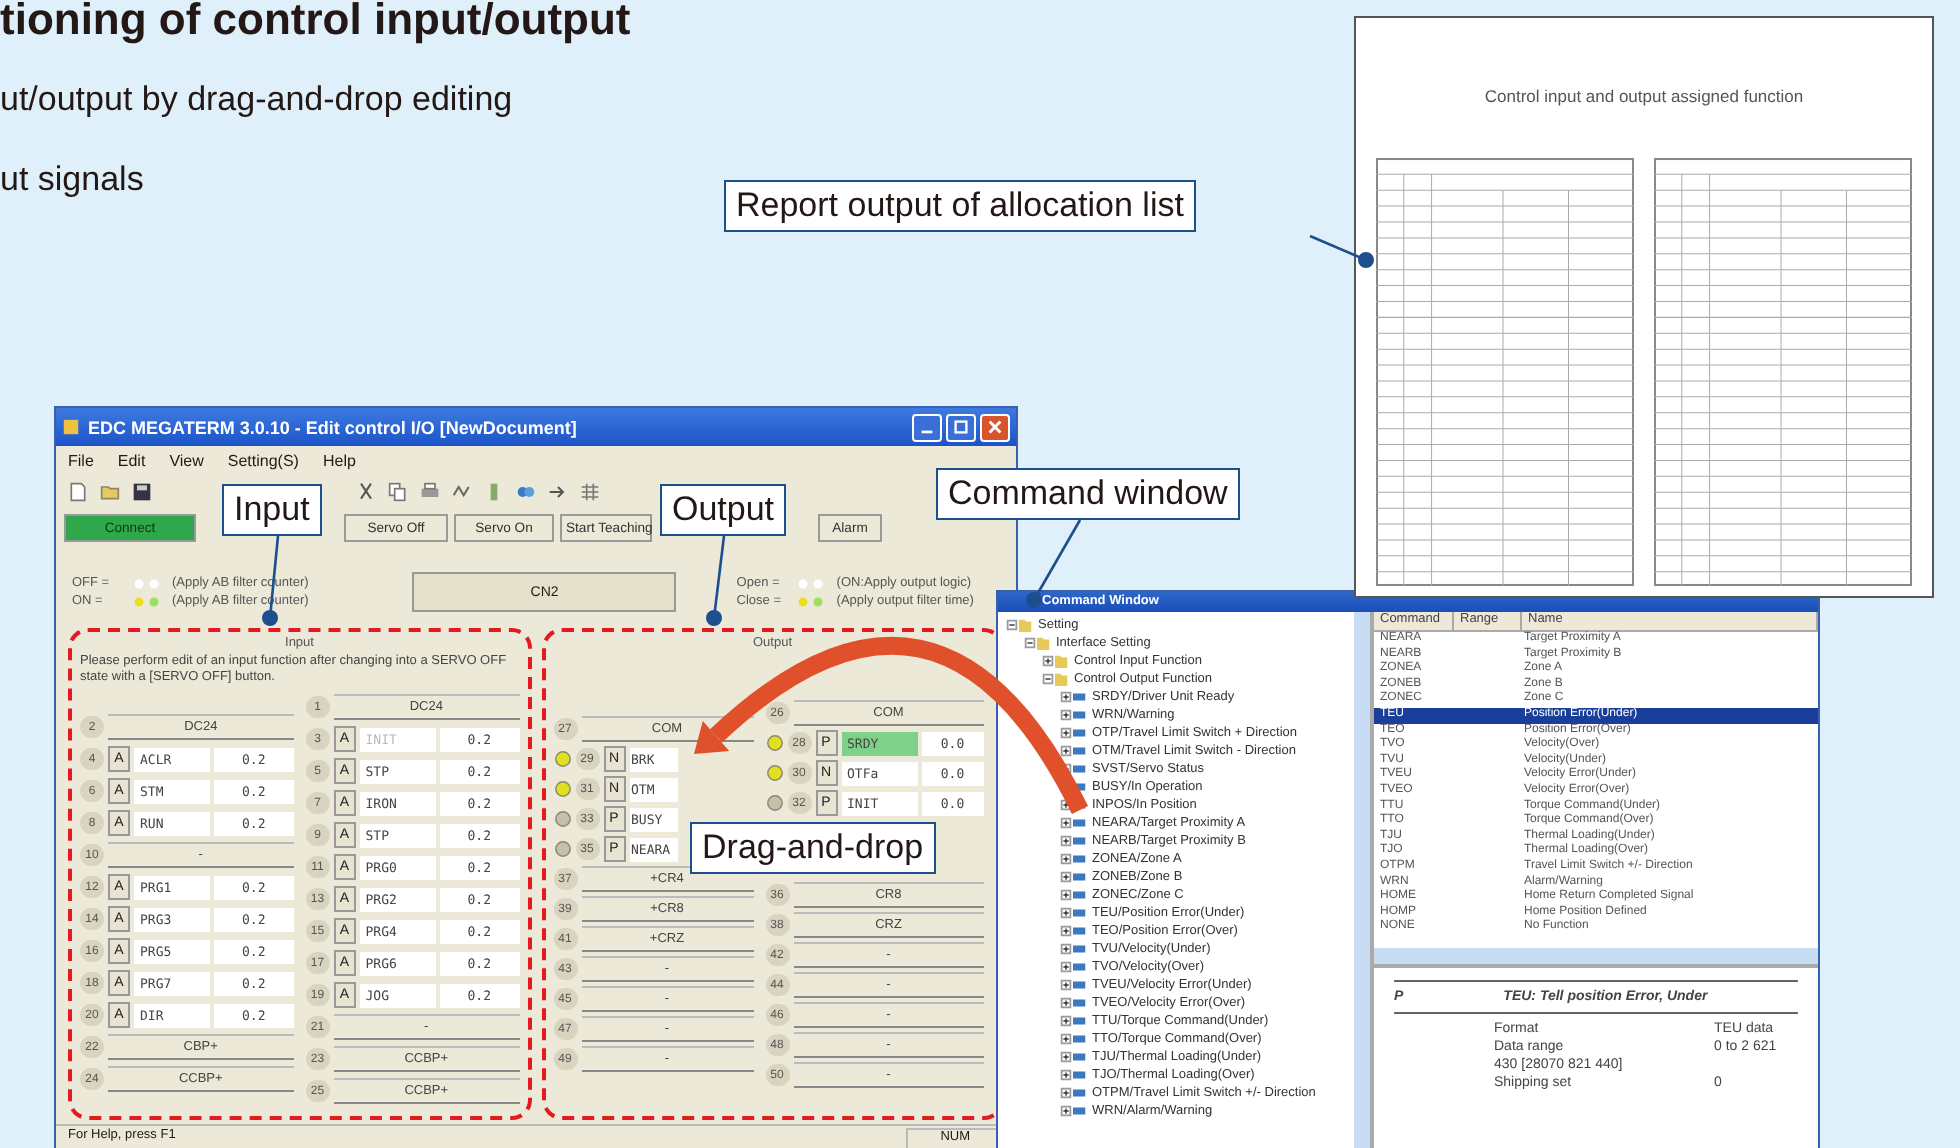 Image resolution: width=1960 pixels, height=1148 pixels. I want to click on menu-item: View, so click(186, 460).